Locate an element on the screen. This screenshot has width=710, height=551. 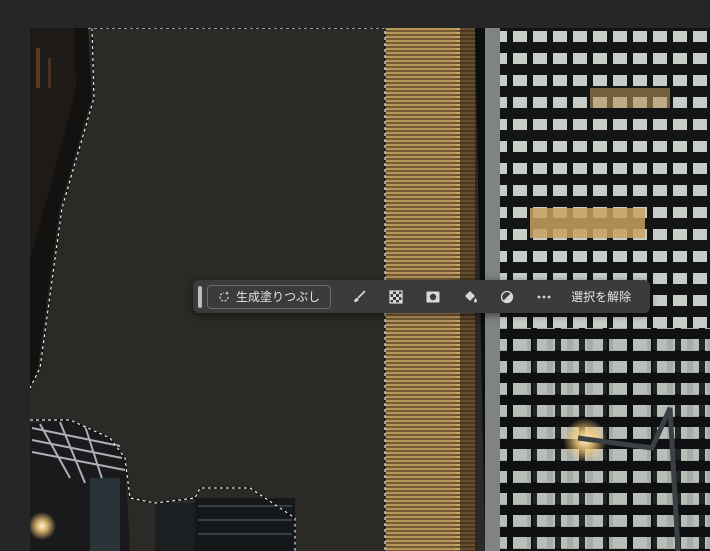
paint-bucket-icon is located at coordinates (470, 296).